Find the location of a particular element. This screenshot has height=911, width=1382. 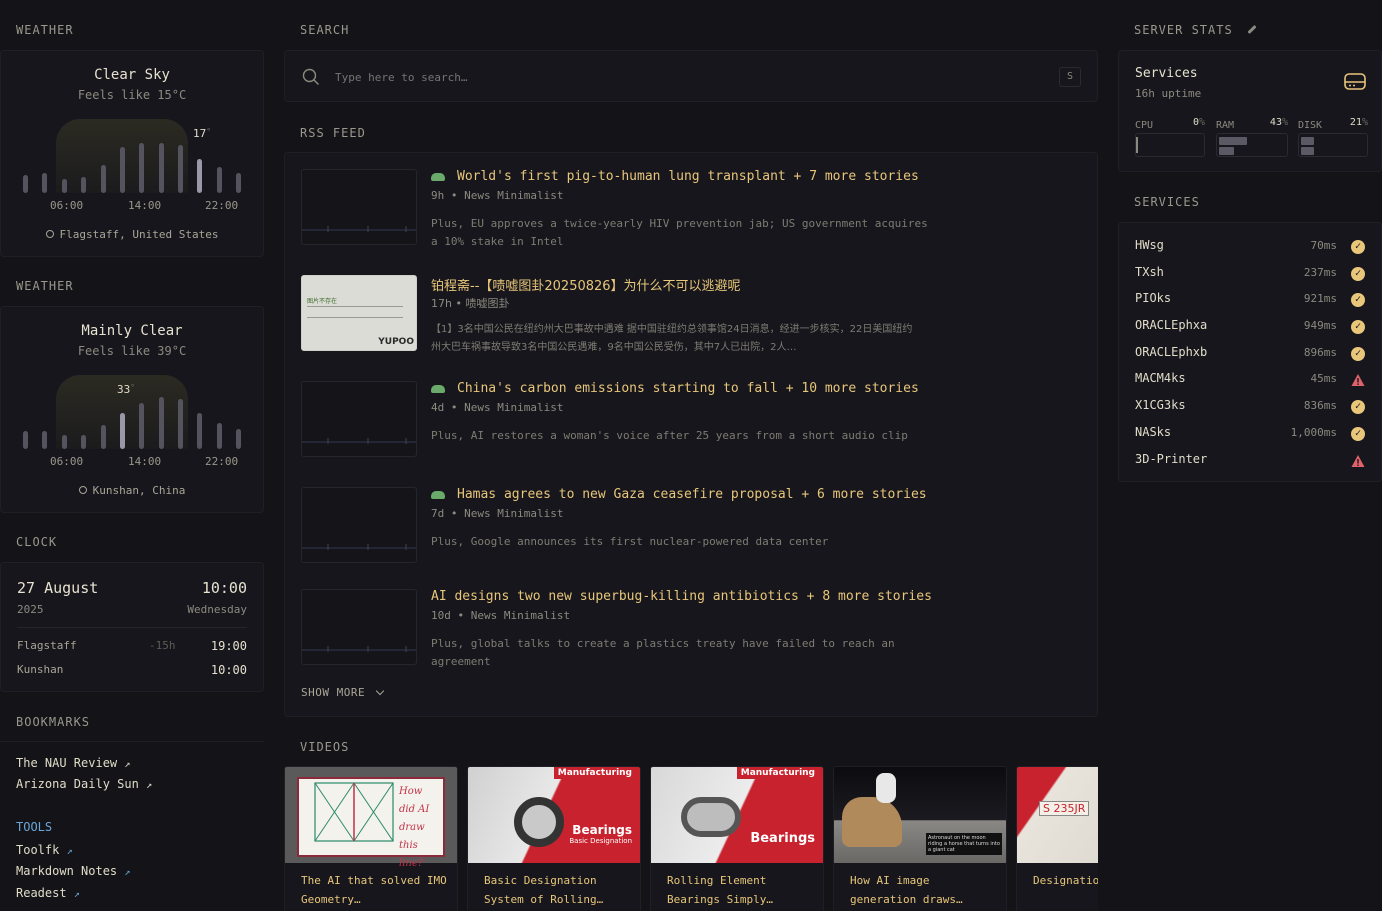

bookmarks-section-title: BOOKMARKS is located at coordinates (53, 722).